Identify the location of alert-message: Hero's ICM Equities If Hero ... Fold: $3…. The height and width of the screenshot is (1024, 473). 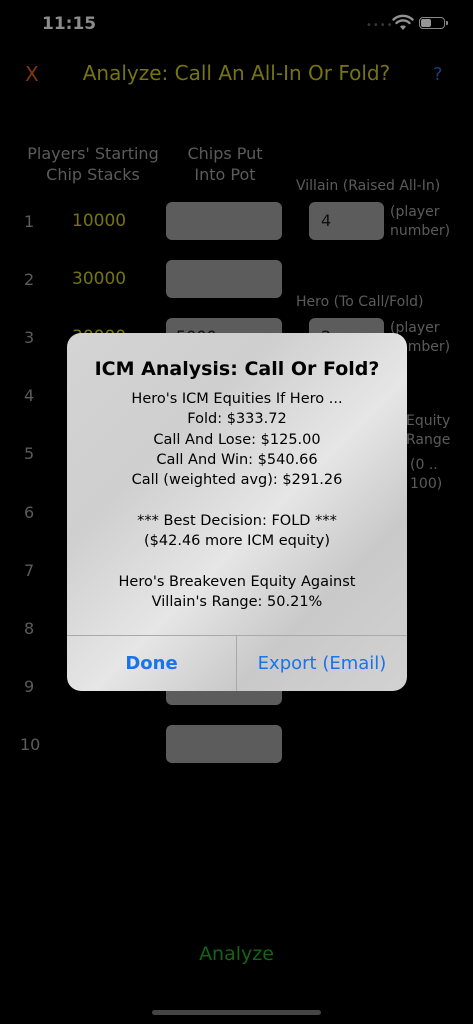
(237, 500).